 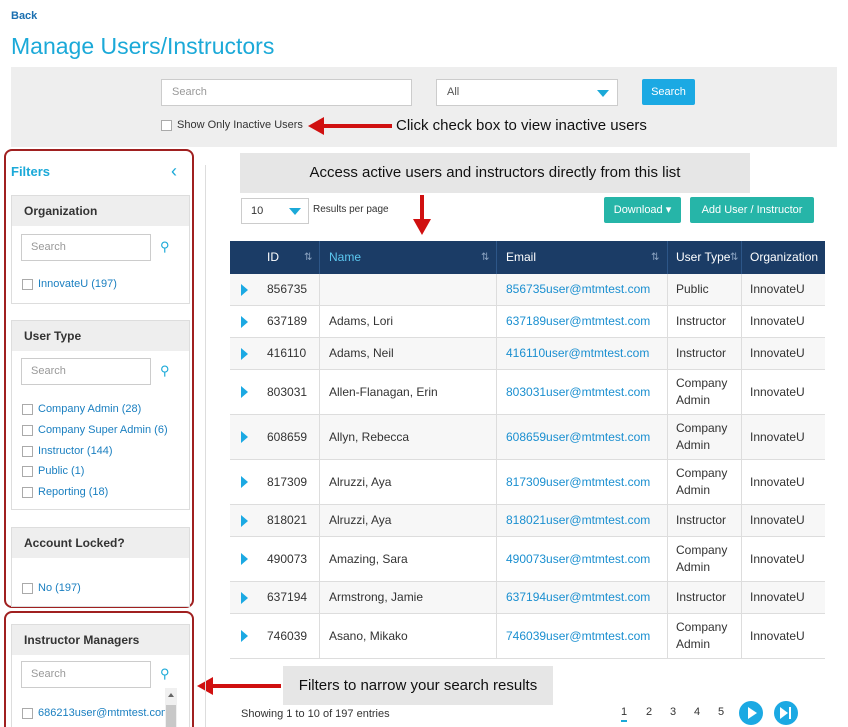 I want to click on cell-email: 856735user@mtmtest.com, so click(x=578, y=289).